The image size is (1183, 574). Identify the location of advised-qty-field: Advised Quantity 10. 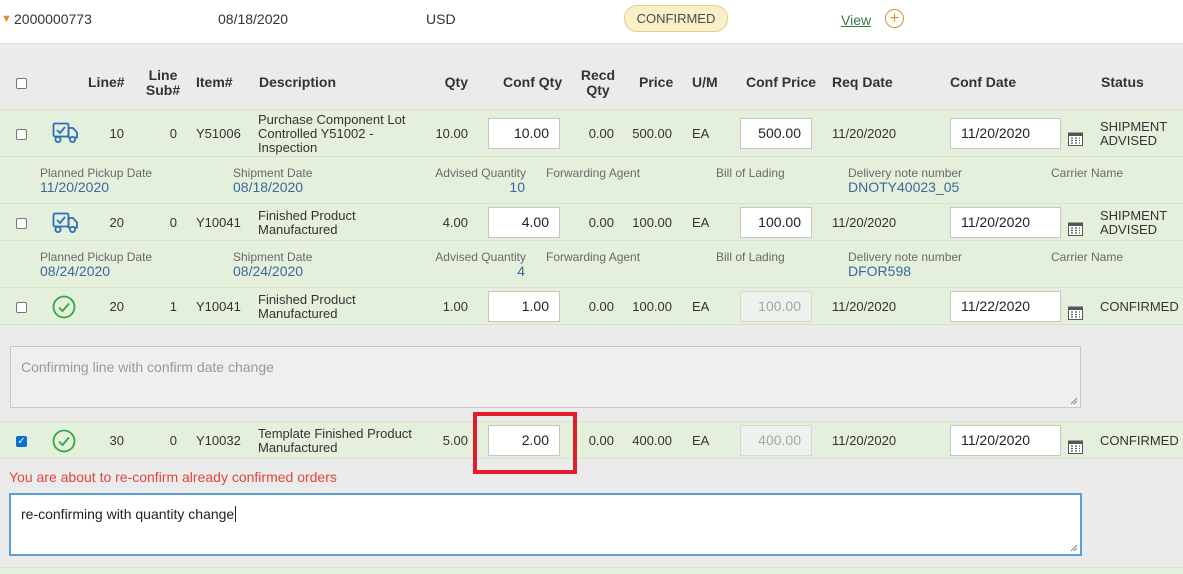
(475, 181).